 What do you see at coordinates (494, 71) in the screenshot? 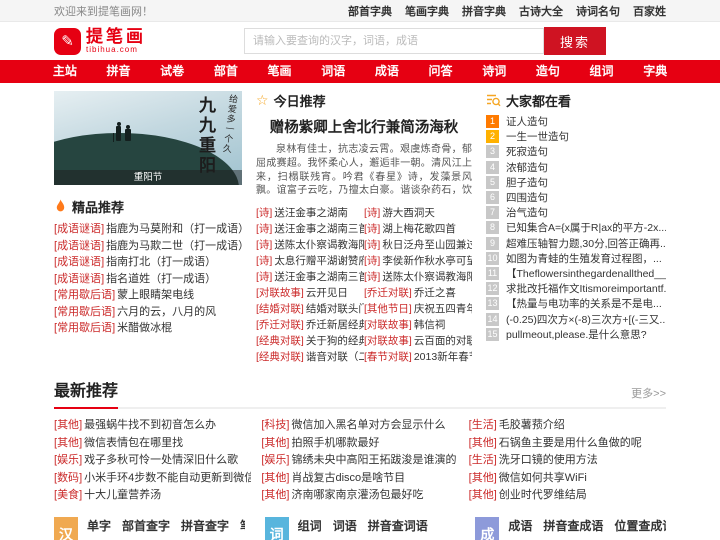
I see `nav-item: 诗词` at bounding box center [494, 71].